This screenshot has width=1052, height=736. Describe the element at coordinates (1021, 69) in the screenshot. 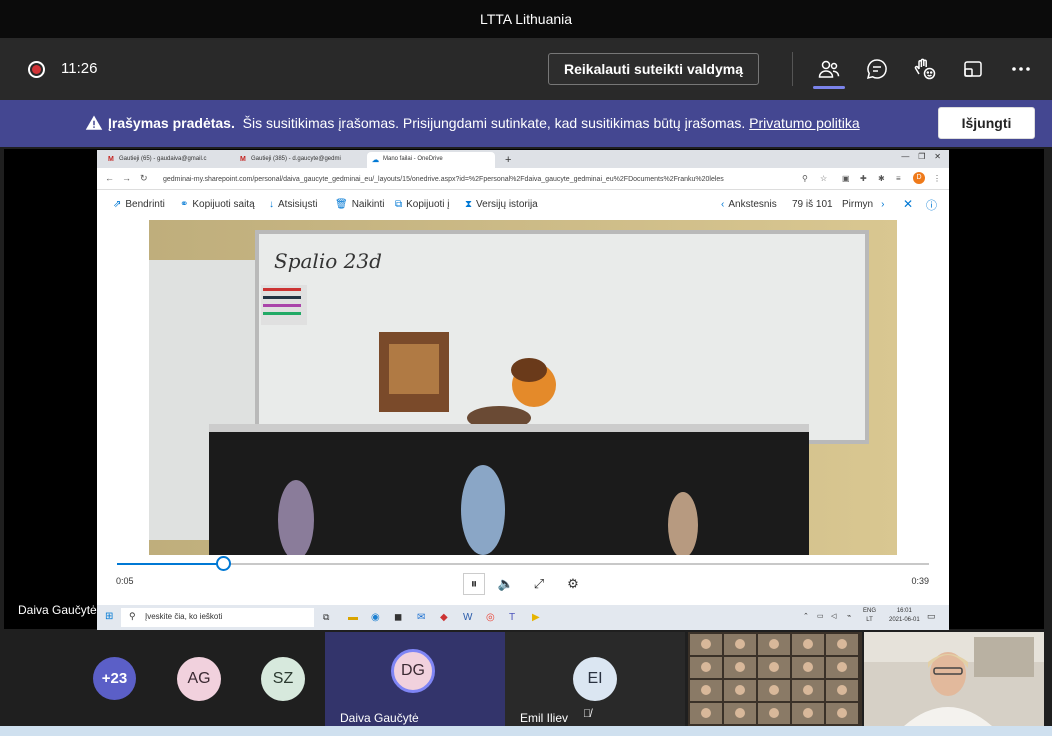

I see `more-icon` at that location.